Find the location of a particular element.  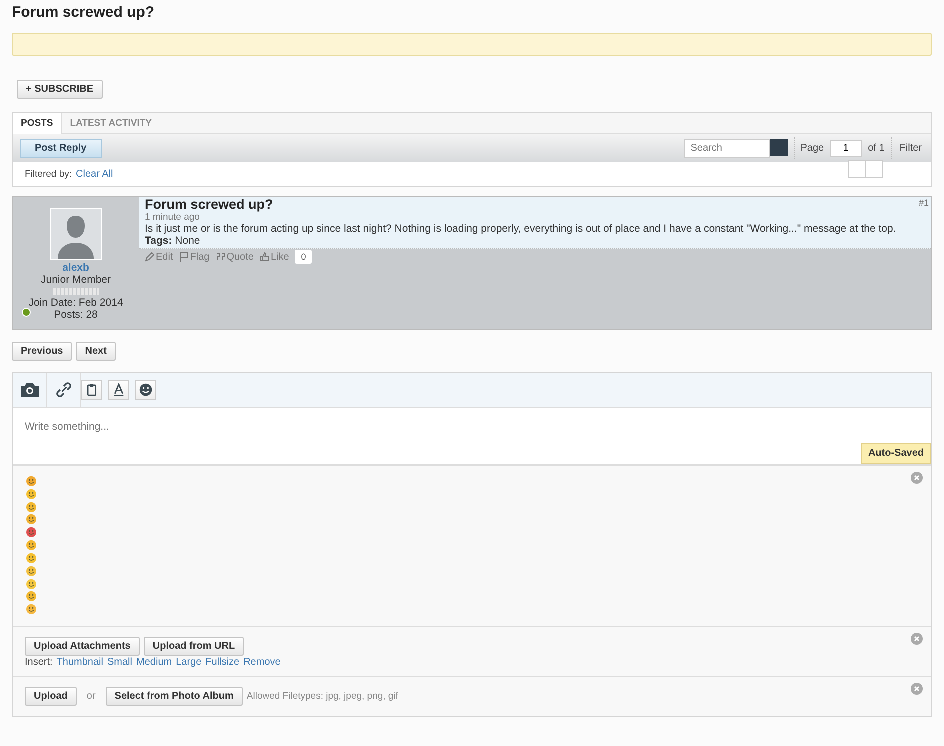

auto-saved-badge: Auto-Saved is located at coordinates (896, 453).